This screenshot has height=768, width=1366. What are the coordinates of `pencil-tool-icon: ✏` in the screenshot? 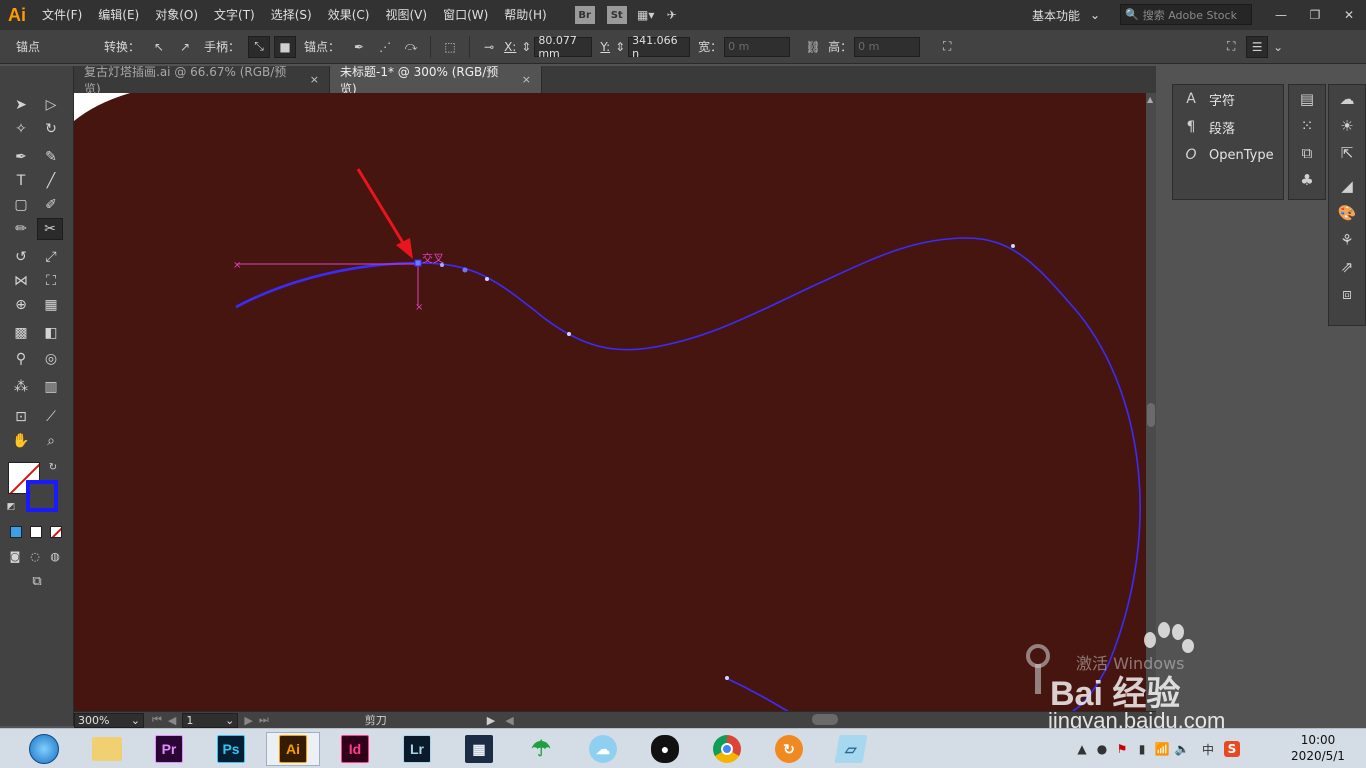 It's located at (21, 229).